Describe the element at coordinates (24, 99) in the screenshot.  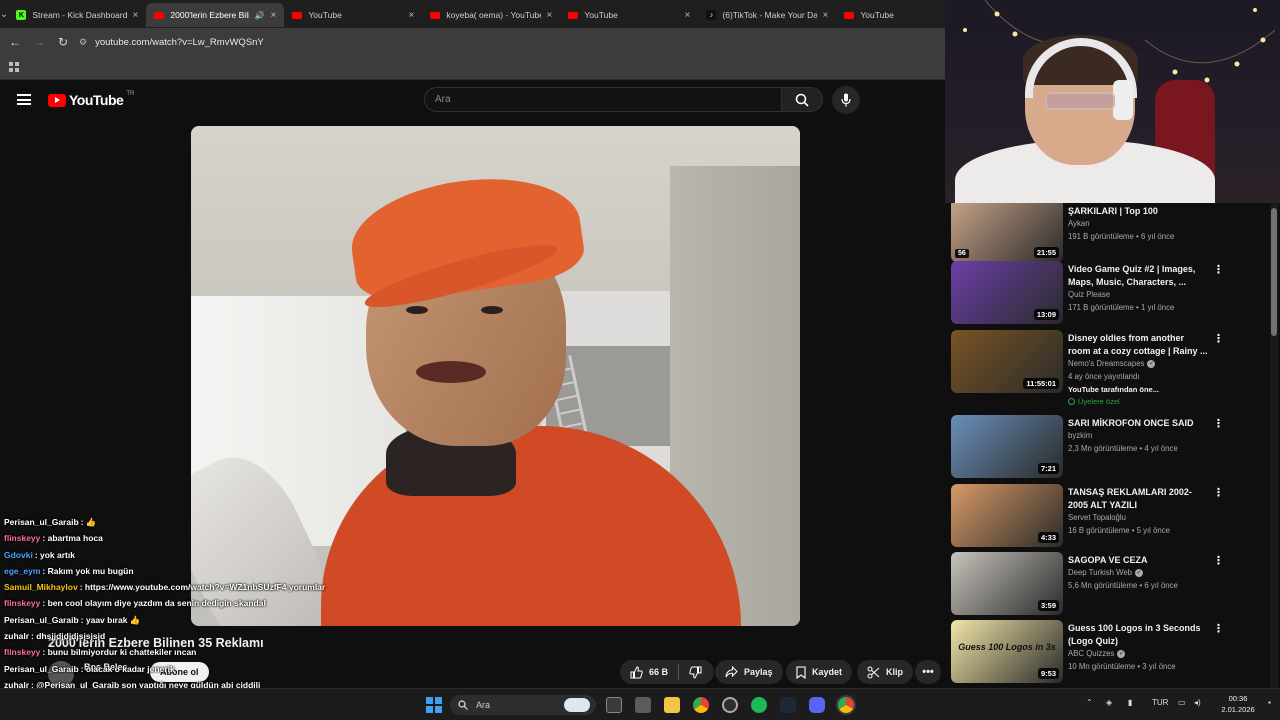
I see `menu-icon` at that location.